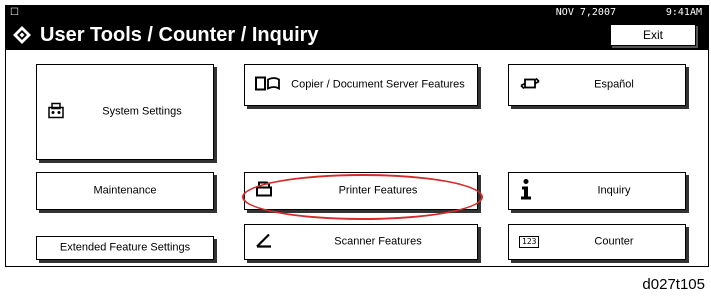 The width and height of the screenshot is (711, 302). What do you see at coordinates (357, 35) in the screenshot?
I see `header-bar: User Tools / Counter / Inquiry Exit` at bounding box center [357, 35].